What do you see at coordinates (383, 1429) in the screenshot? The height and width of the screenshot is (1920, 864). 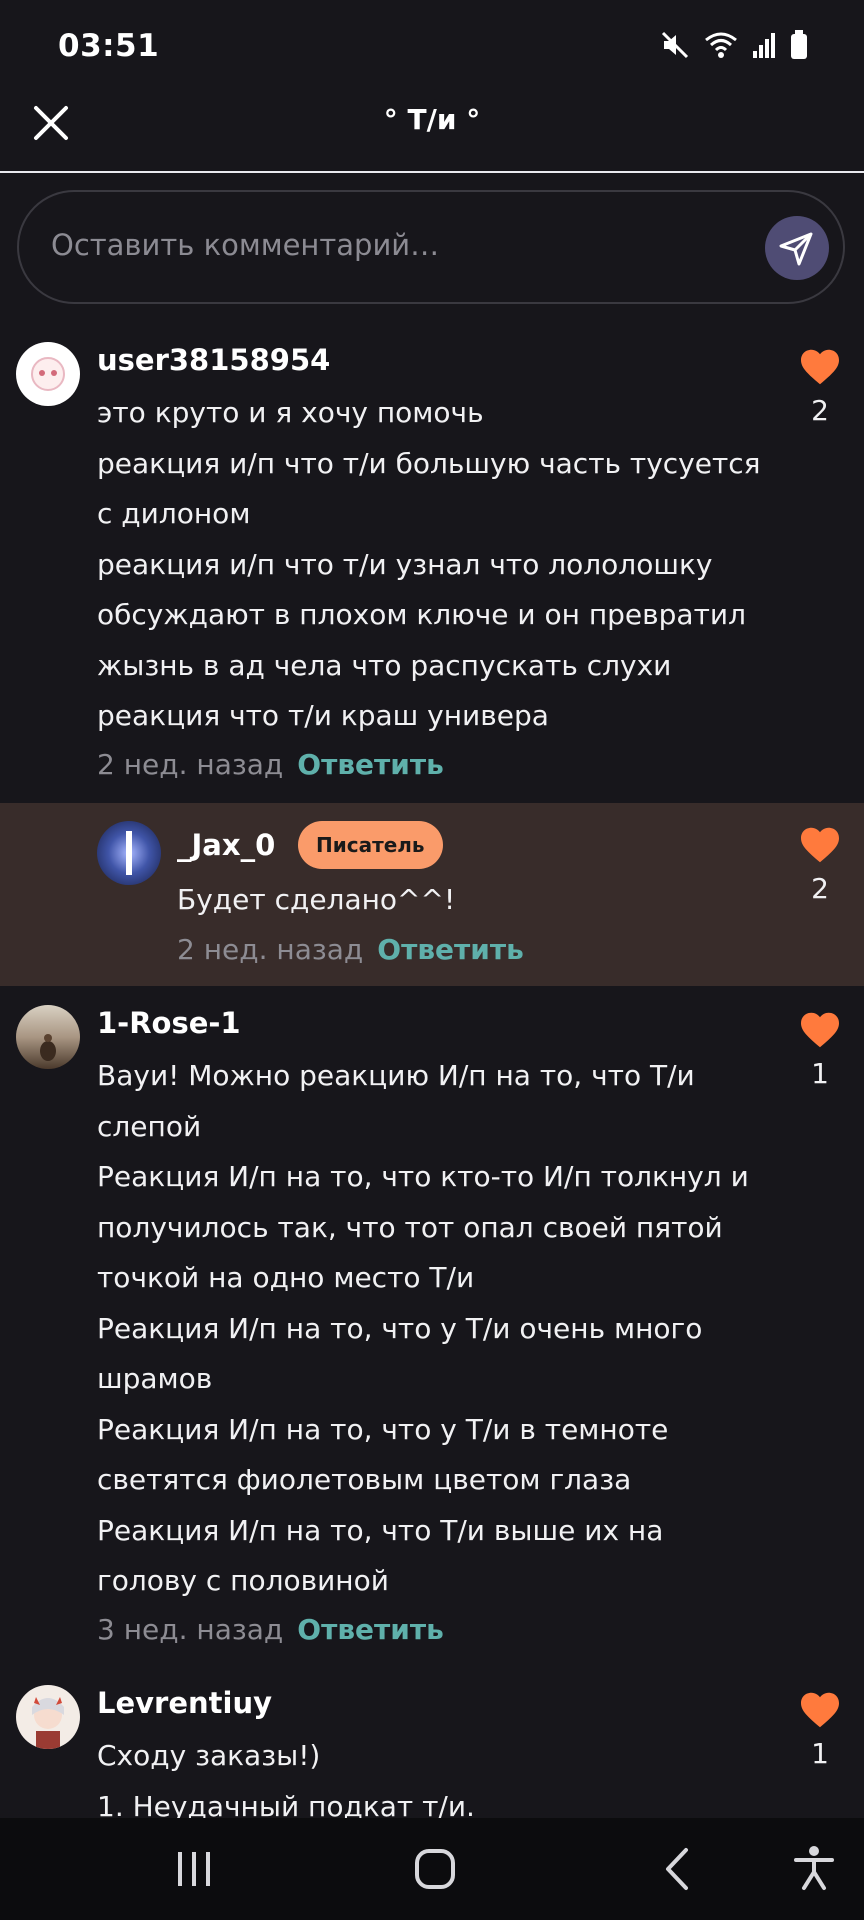 I see `comment-line: Реакция И/п на то, что у Т/и в темноте` at bounding box center [383, 1429].